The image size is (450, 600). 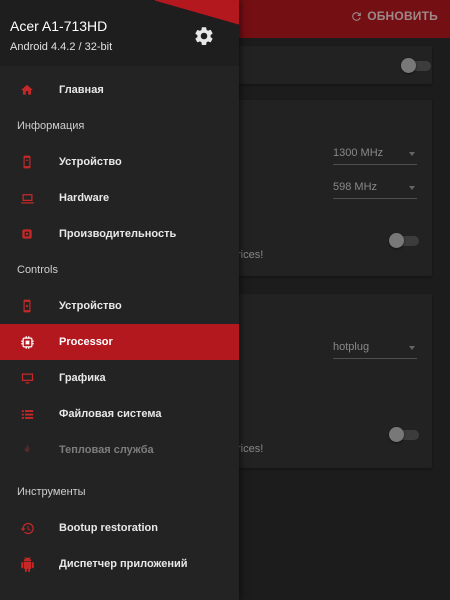 What do you see at coordinates (108, 528) in the screenshot?
I see `nav-item-label: Bootup restoration` at bounding box center [108, 528].